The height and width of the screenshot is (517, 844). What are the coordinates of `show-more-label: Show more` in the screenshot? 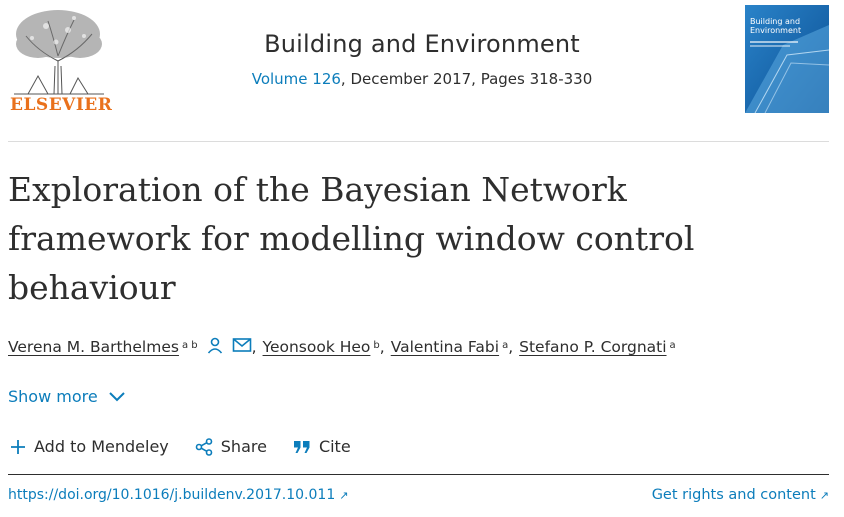 It's located at (53, 396).